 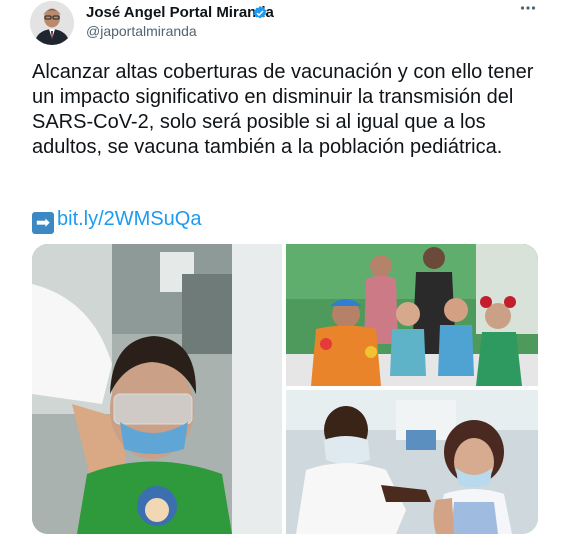 I want to click on tweet-link: bit.ly/2WMSuQa, so click(x=129, y=219).